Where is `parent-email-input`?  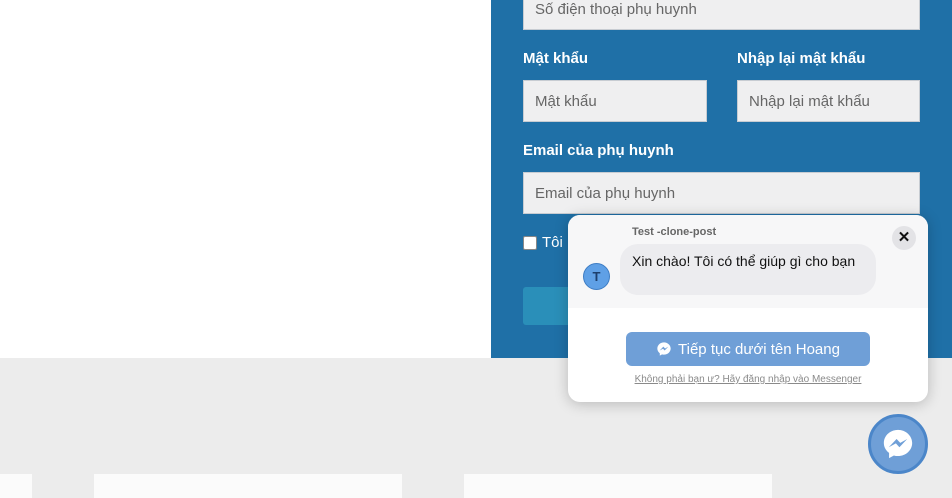
parent-email-input is located at coordinates (721, 193).